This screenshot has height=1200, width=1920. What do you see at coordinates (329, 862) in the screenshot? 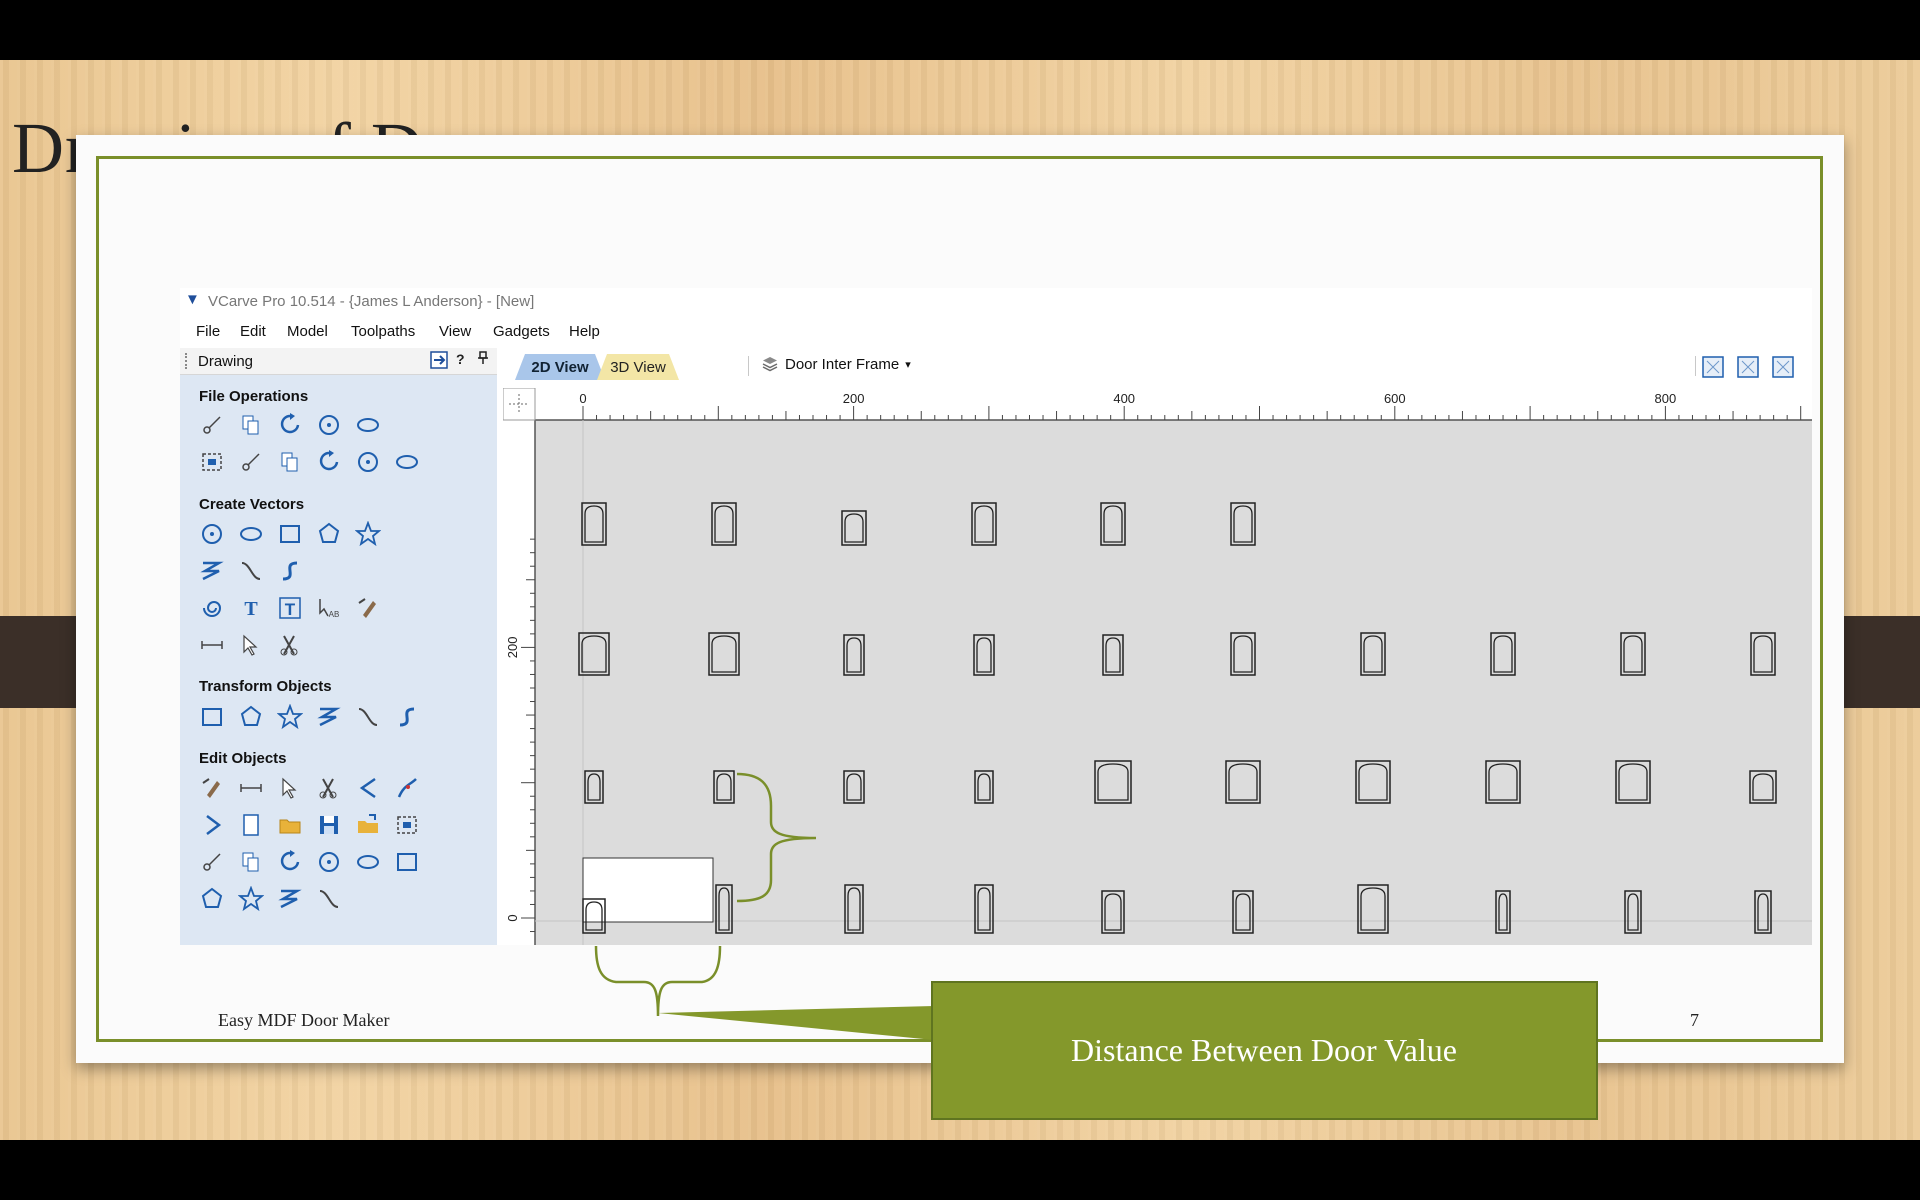
I see `offset-icon` at bounding box center [329, 862].